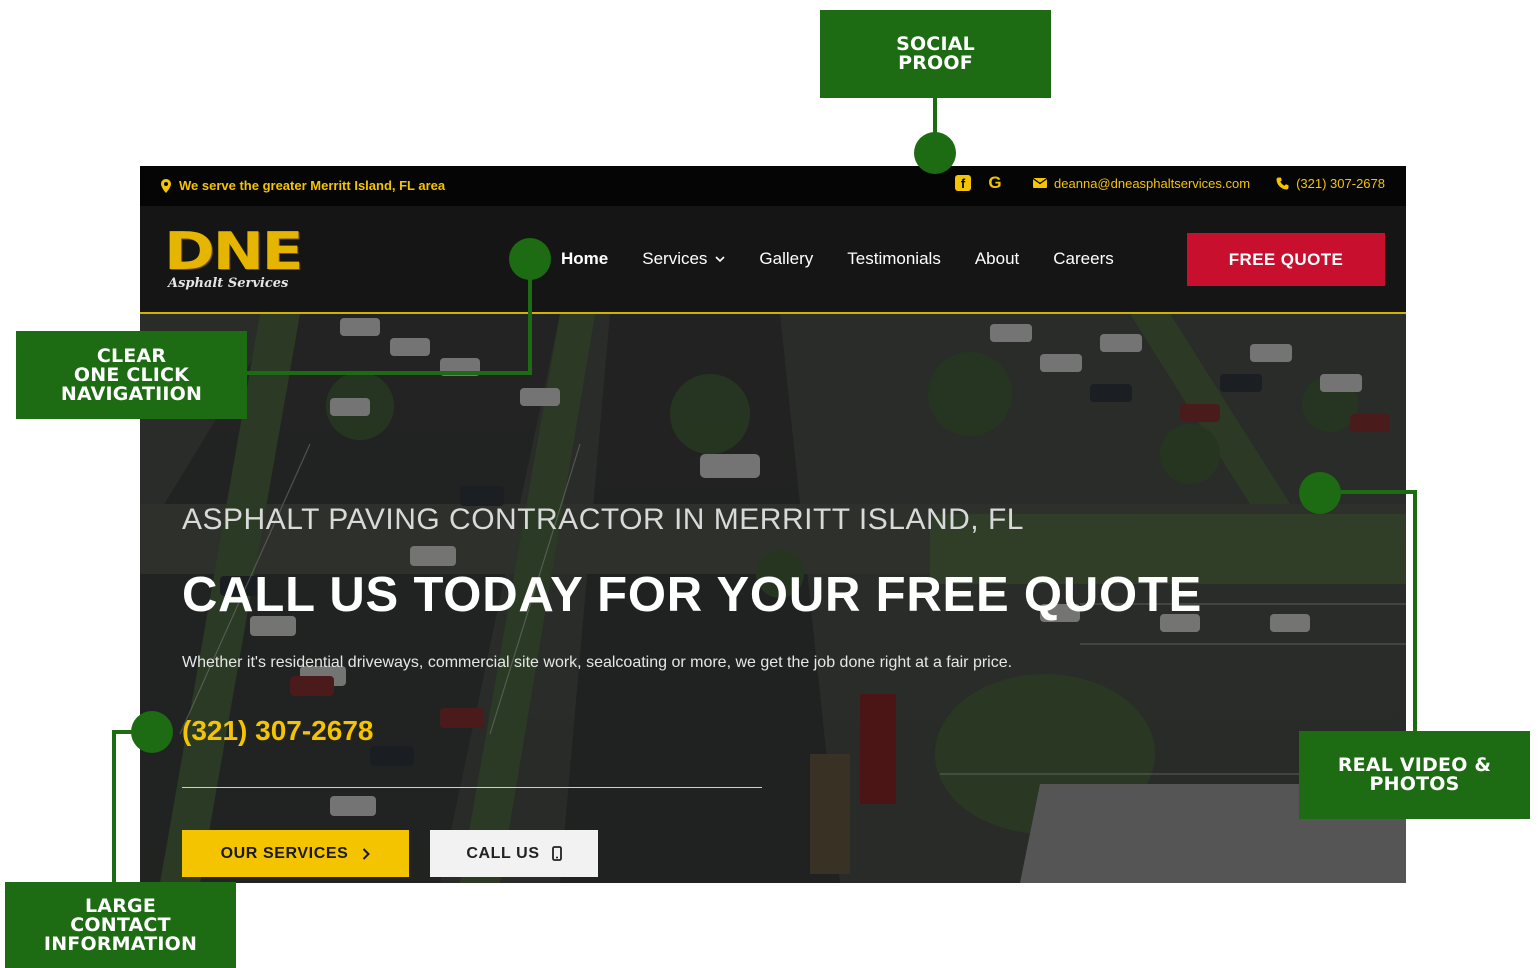 The image size is (1538, 968). I want to click on phone-icon, so click(1282, 183).